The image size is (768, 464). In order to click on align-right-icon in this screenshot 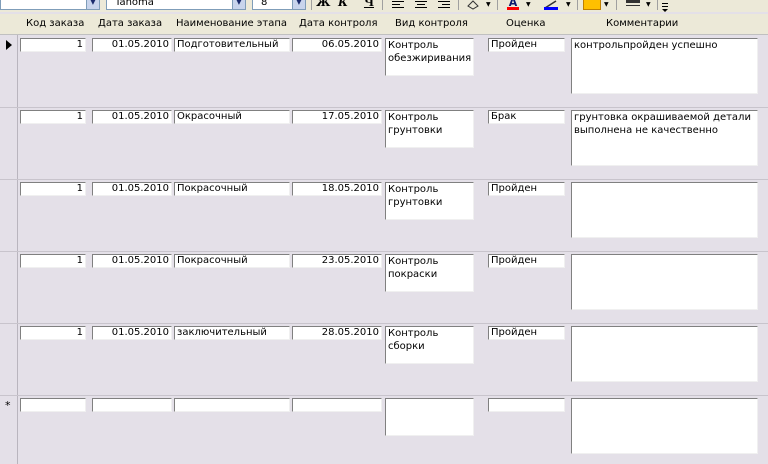, I will do `click(444, 5)`.